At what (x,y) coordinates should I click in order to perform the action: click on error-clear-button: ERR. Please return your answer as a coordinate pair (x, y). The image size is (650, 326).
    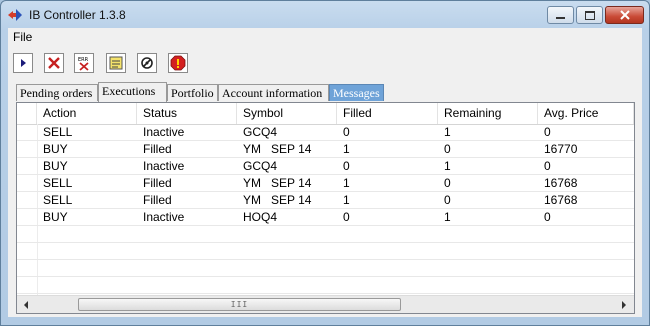
    Looking at the image, I should click on (84, 63).